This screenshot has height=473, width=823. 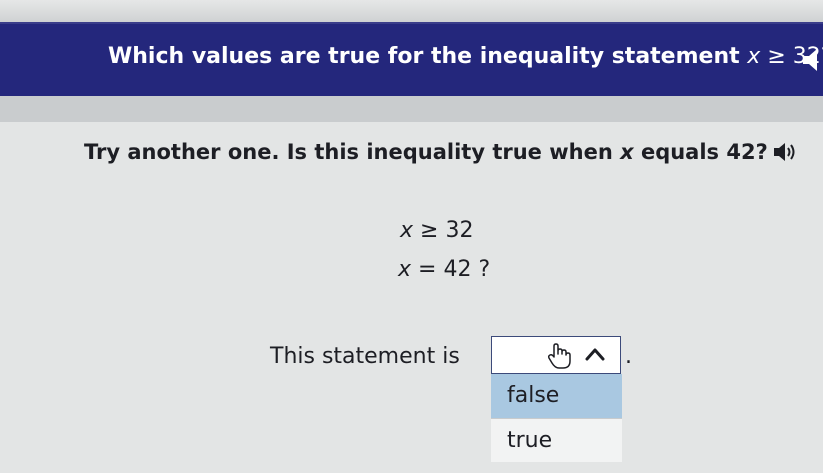 I want to click on header-math-var: x, so click(x=754, y=56).